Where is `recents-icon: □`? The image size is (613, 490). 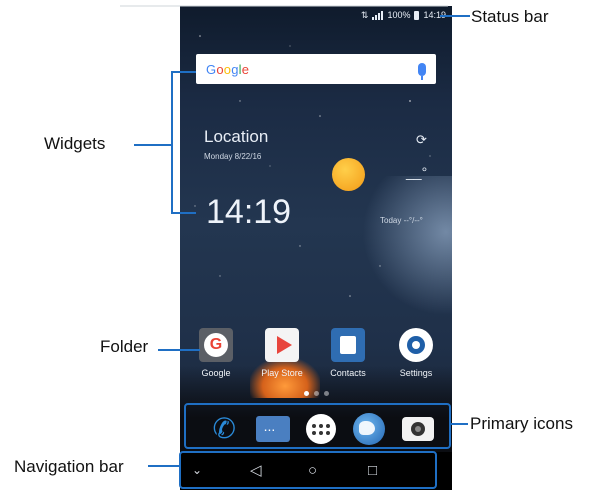
recents-icon: □ is located at coordinates (372, 470).